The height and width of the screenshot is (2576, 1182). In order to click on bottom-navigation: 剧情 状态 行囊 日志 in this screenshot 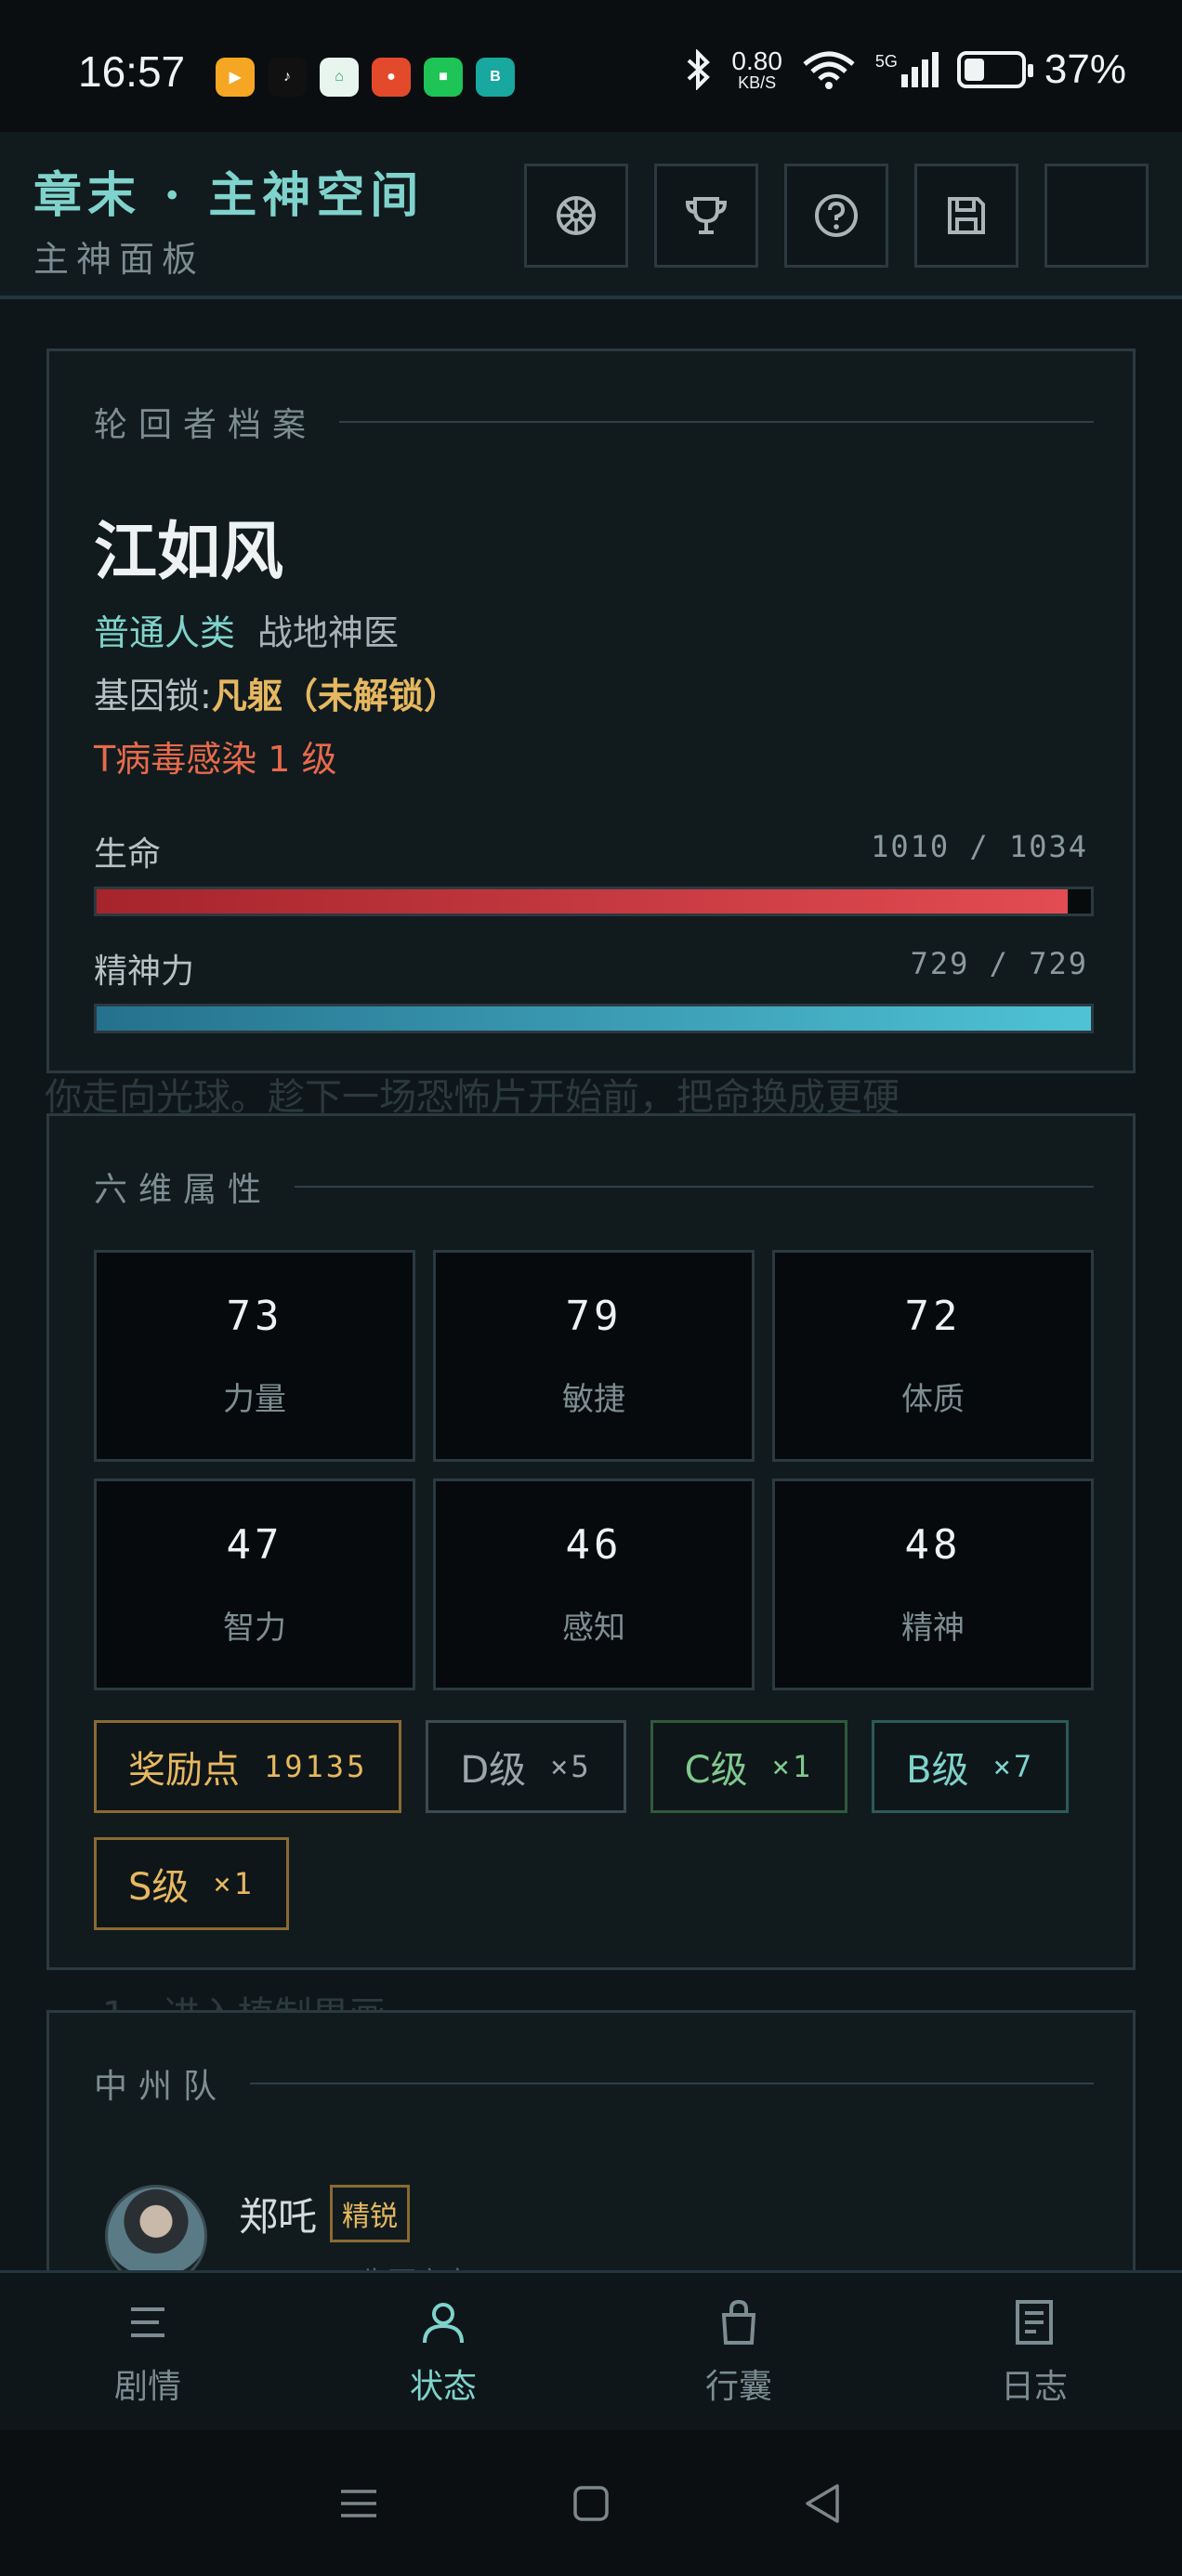, I will do `click(591, 2350)`.